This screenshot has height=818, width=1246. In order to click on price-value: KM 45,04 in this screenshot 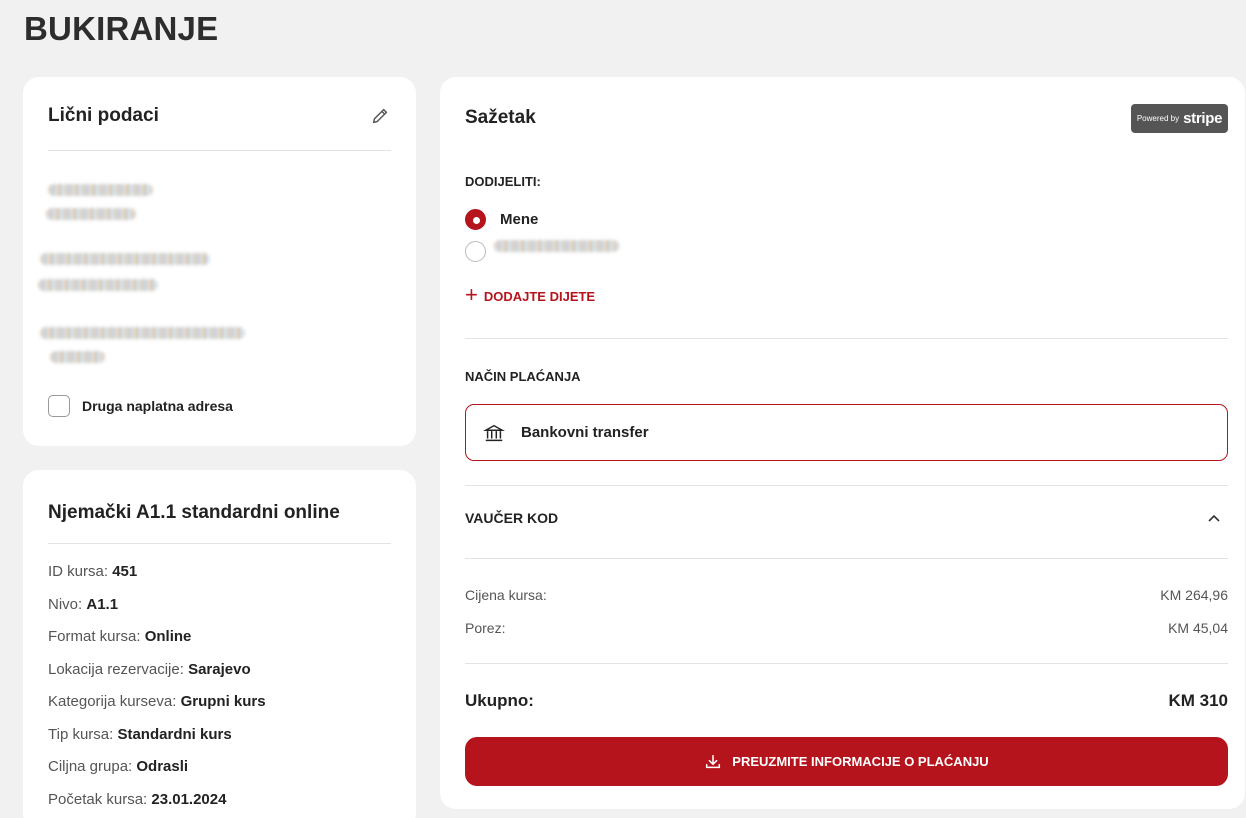, I will do `click(1198, 628)`.